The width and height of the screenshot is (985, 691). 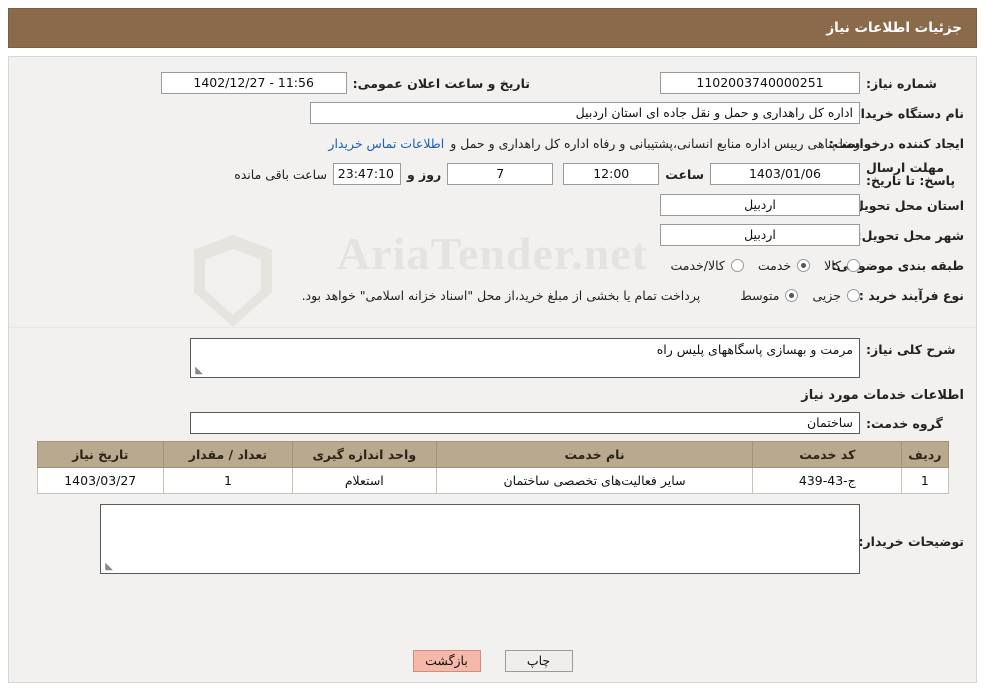 What do you see at coordinates (100, 480) in the screenshot?
I see `cell-need-date: 1403/03/27` at bounding box center [100, 480].